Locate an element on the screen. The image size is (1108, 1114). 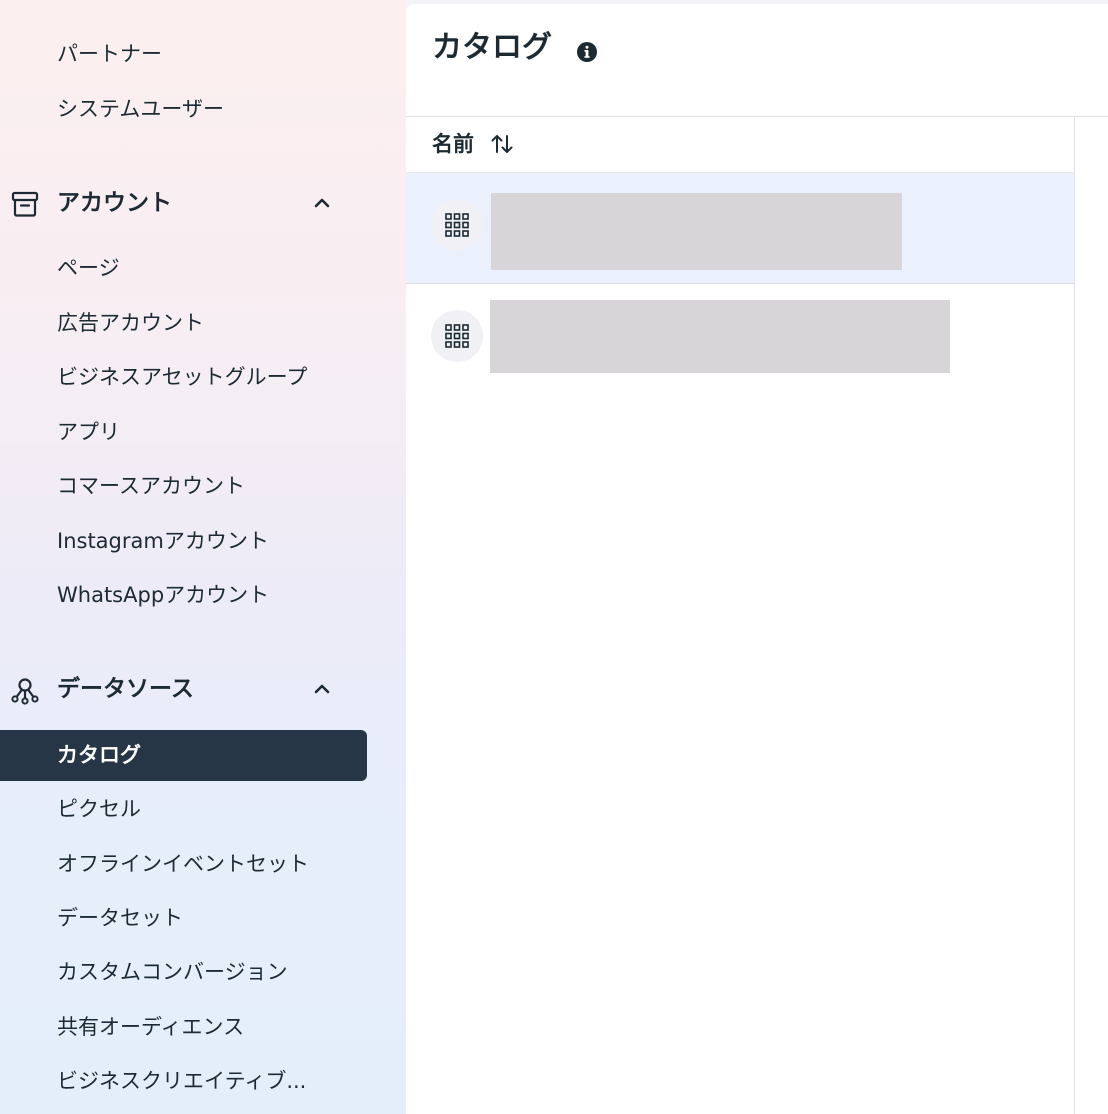
sidebar-item-whatsapp-accounts: WhatsAppアカウント is located at coordinates (163, 595).